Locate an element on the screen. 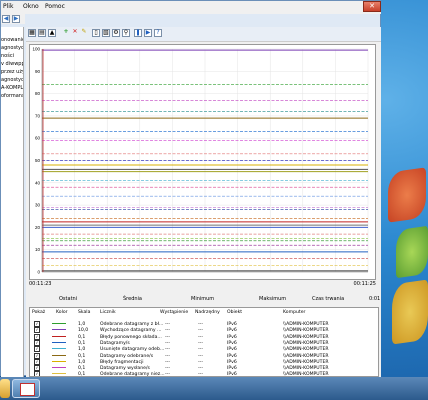 This screenshot has height=400, width=428. stat-duration: Czas trwania is located at coordinates (328, 299).